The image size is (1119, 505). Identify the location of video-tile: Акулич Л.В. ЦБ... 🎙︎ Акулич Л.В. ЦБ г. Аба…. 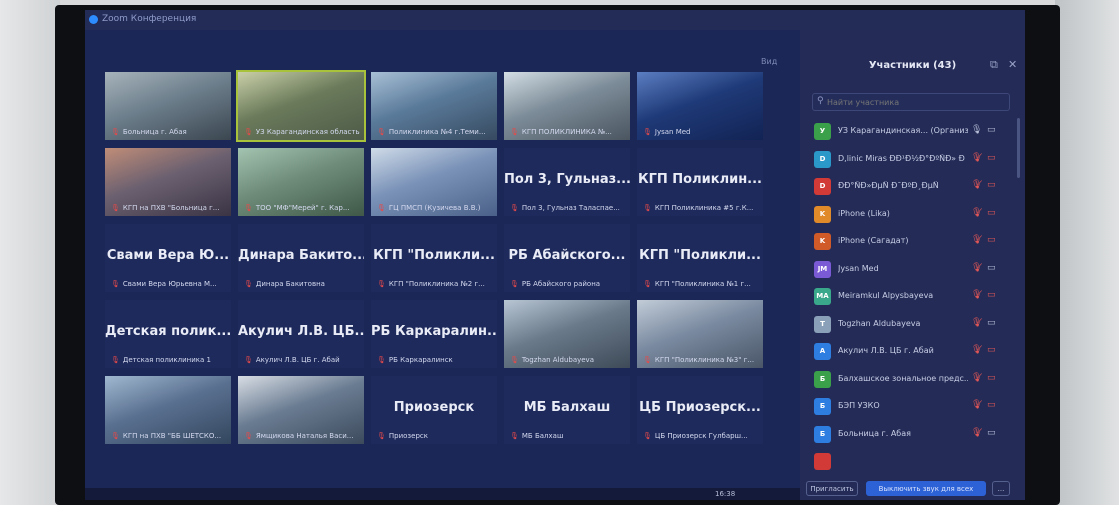
(301, 334).